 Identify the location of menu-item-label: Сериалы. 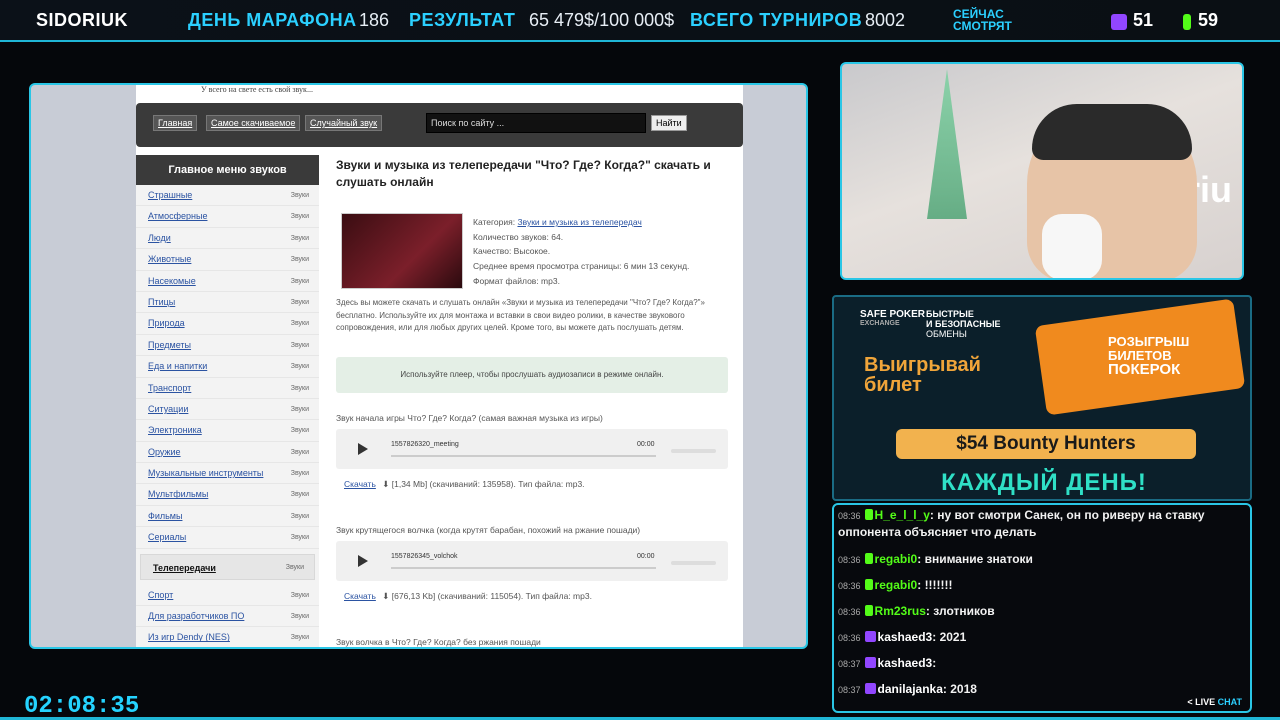
(167, 537).